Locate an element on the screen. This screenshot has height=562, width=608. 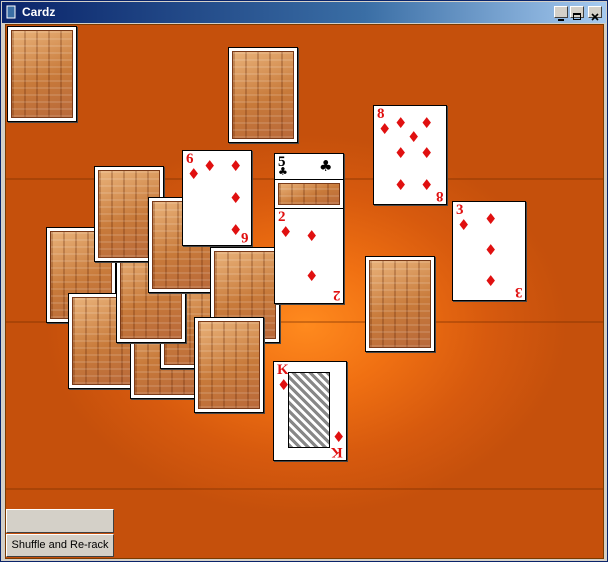
maximize-button is located at coordinates (577, 13).